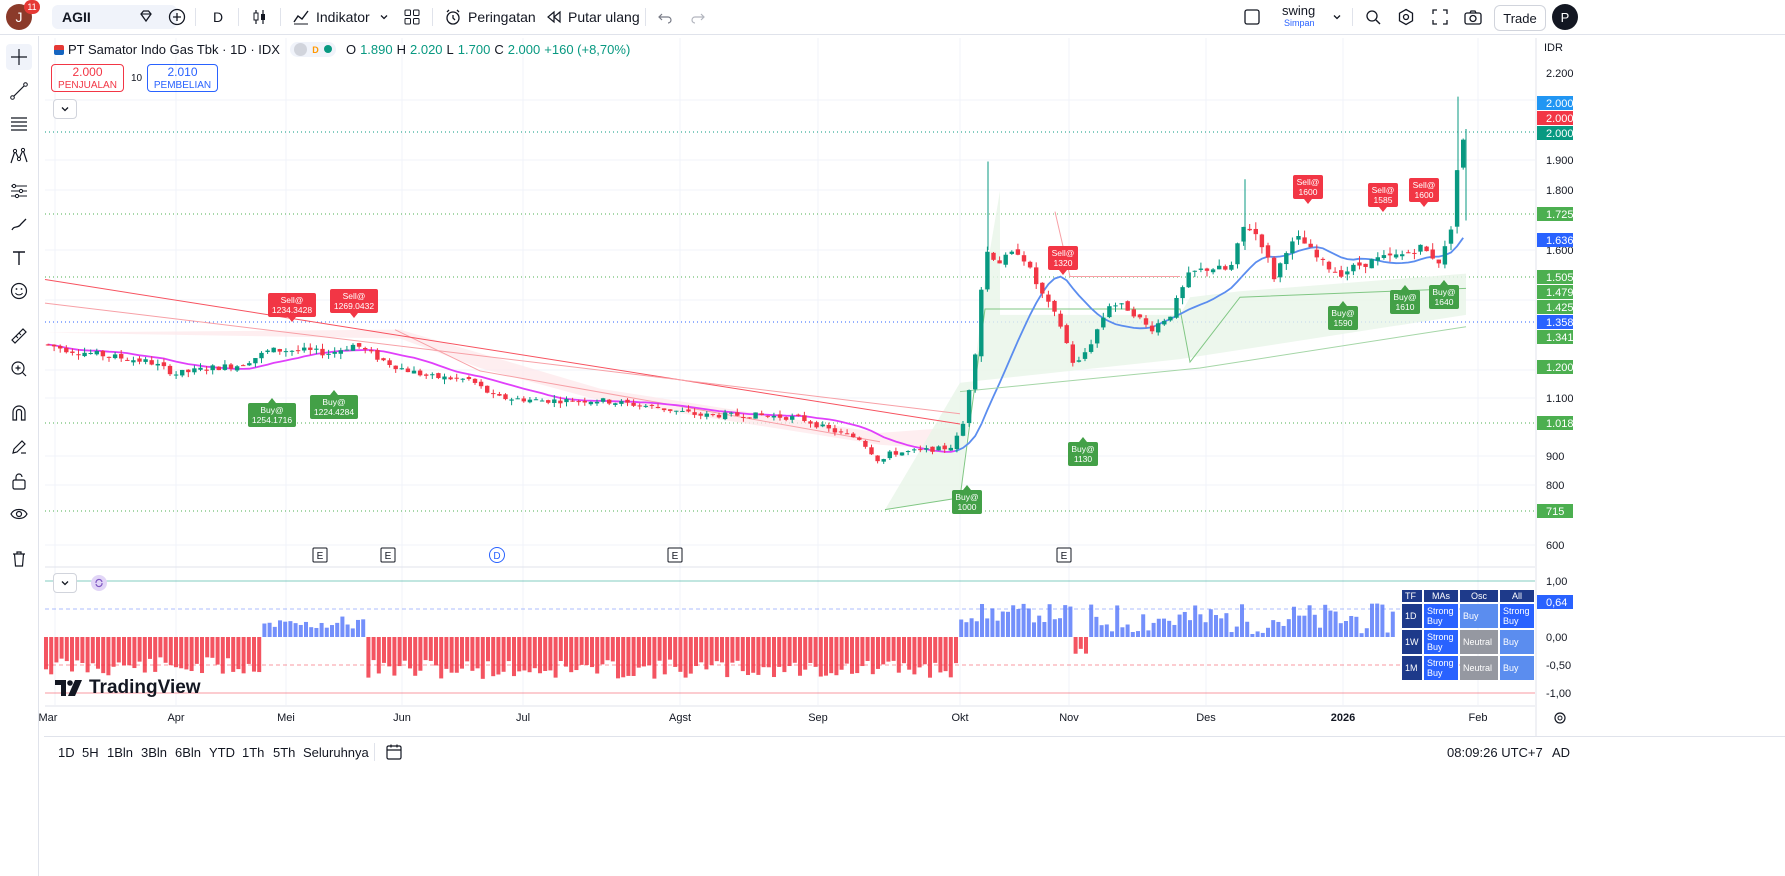 This screenshot has width=1785, height=876. I want to click on buy-button: 2.010 PEMBELIAN, so click(182, 78).